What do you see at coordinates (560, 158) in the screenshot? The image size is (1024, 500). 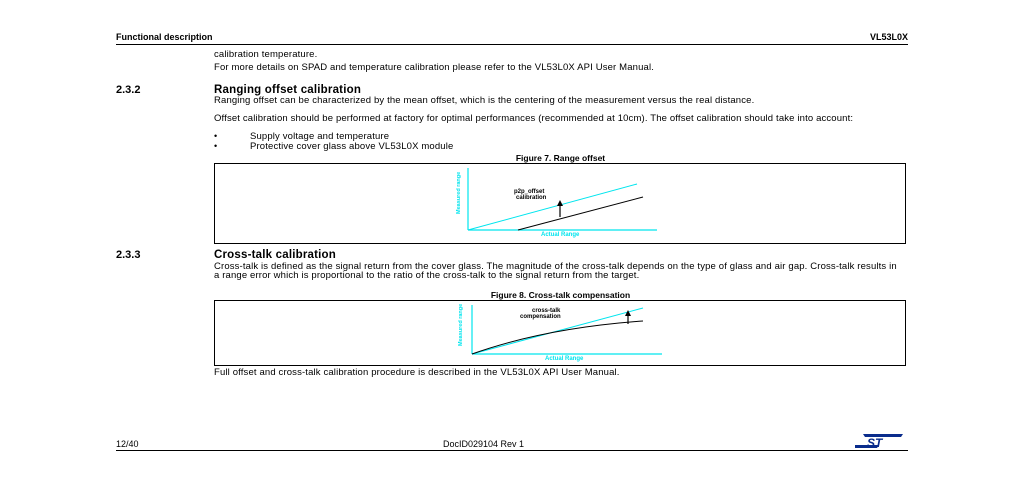 I see `figure-7-caption: Figure 7. Range offset` at bounding box center [560, 158].